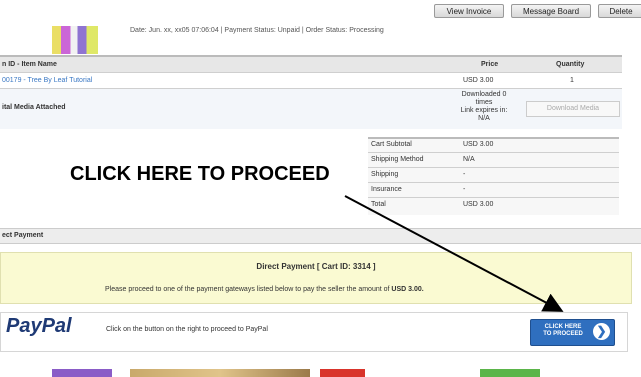  What do you see at coordinates (454, 253) in the screenshot?
I see `annotation-arrow` at bounding box center [454, 253].